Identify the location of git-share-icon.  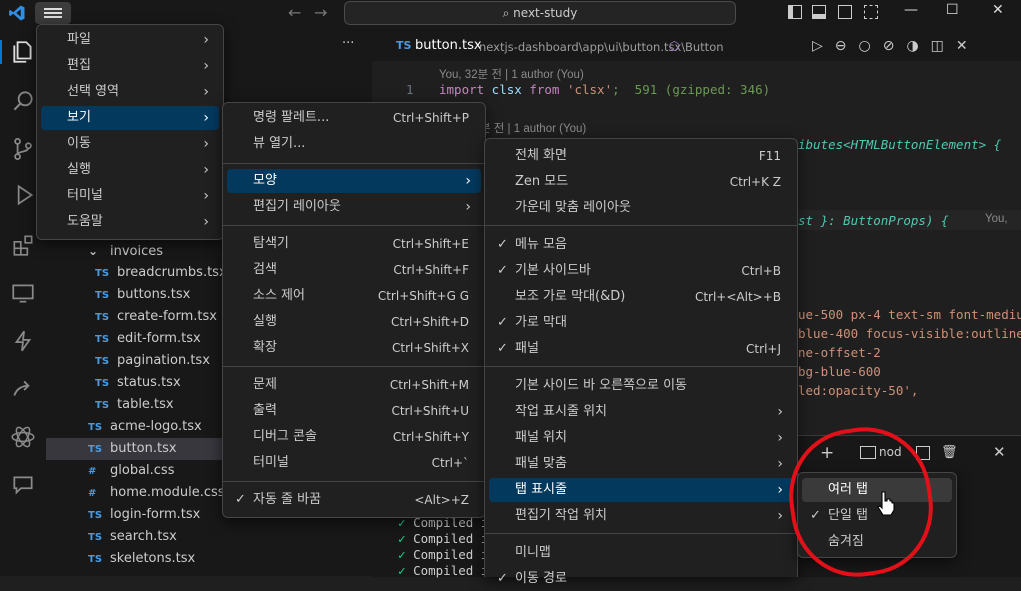
(23, 389).